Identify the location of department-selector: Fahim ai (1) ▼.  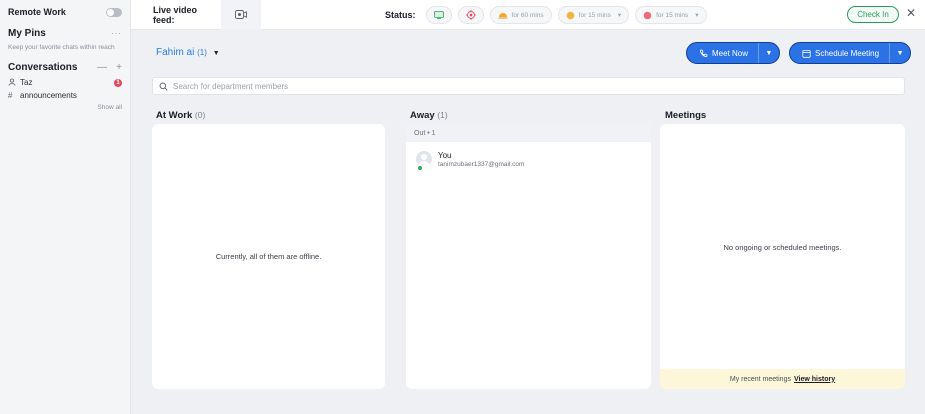
(188, 52).